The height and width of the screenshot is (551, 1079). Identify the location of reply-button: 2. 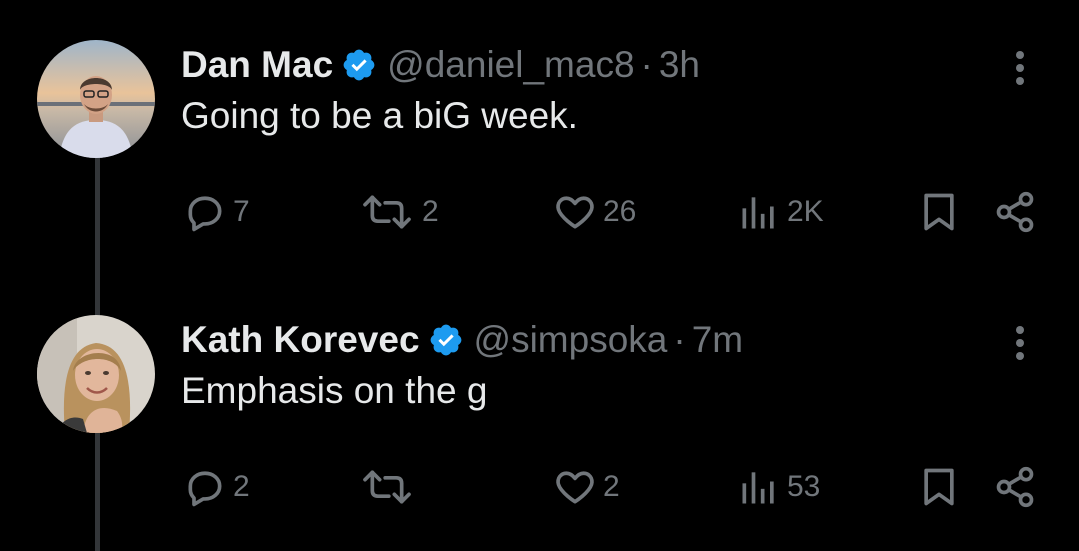
(216, 487).